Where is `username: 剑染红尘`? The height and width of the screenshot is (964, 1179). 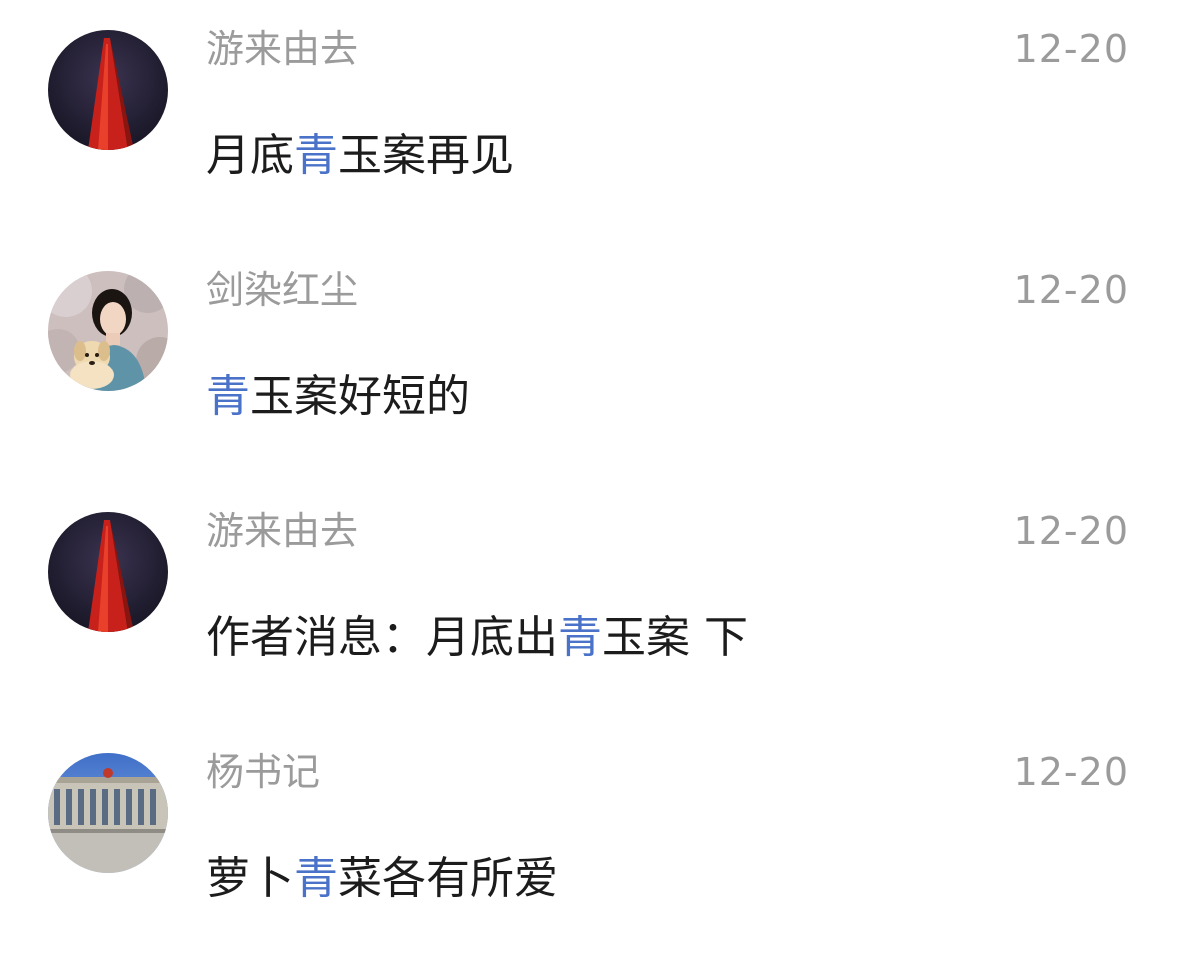 username: 剑染红尘 is located at coordinates (282, 290).